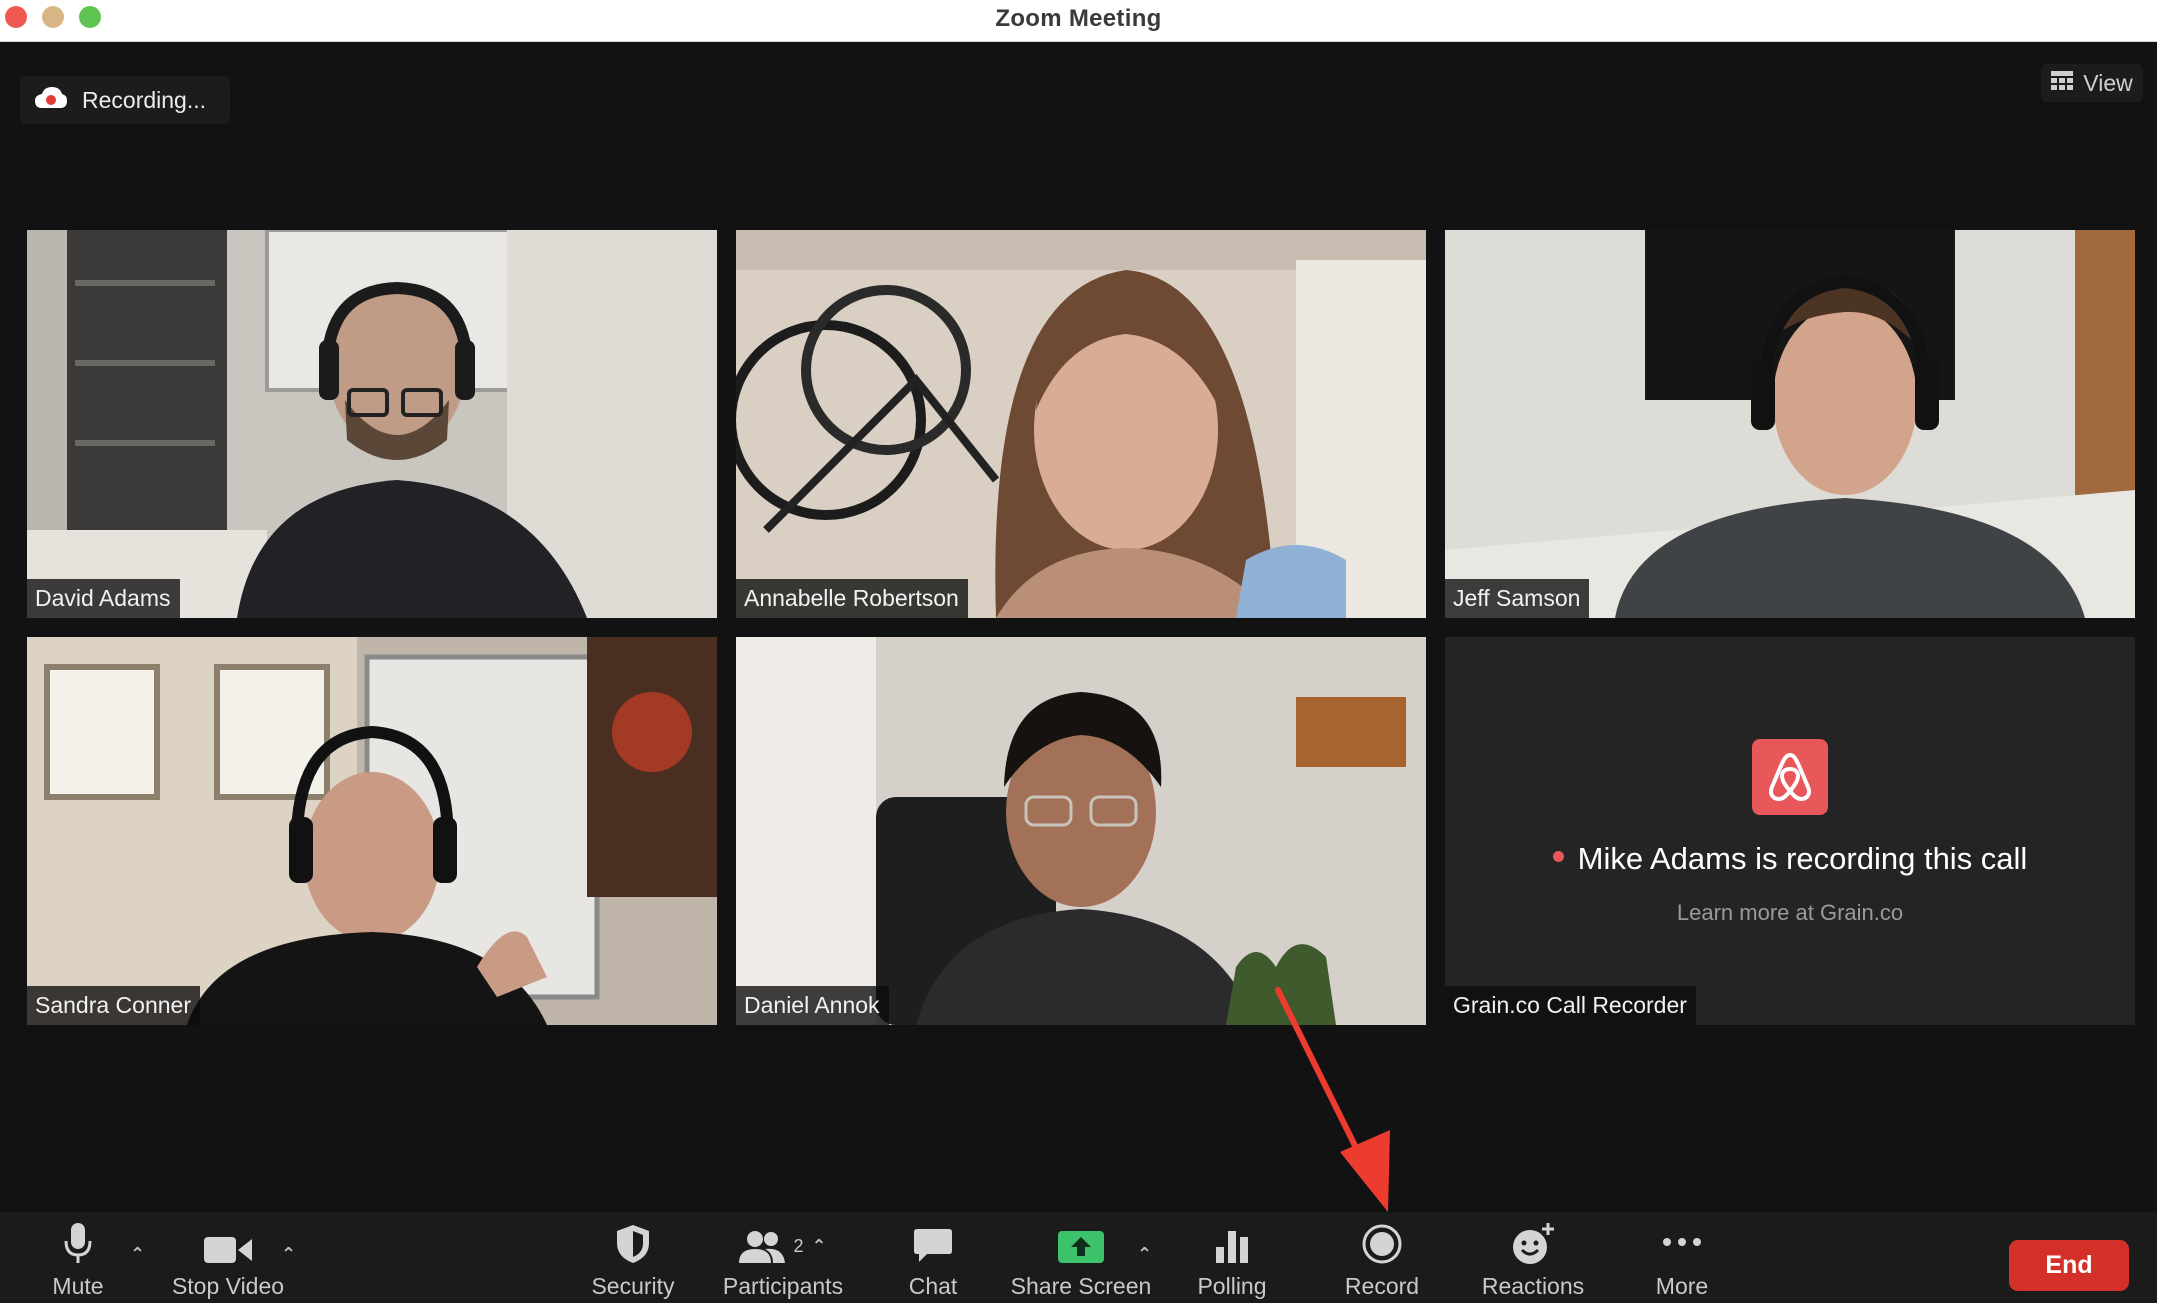  I want to click on window-titlebar: Zoom Meeting, so click(1078, 21).